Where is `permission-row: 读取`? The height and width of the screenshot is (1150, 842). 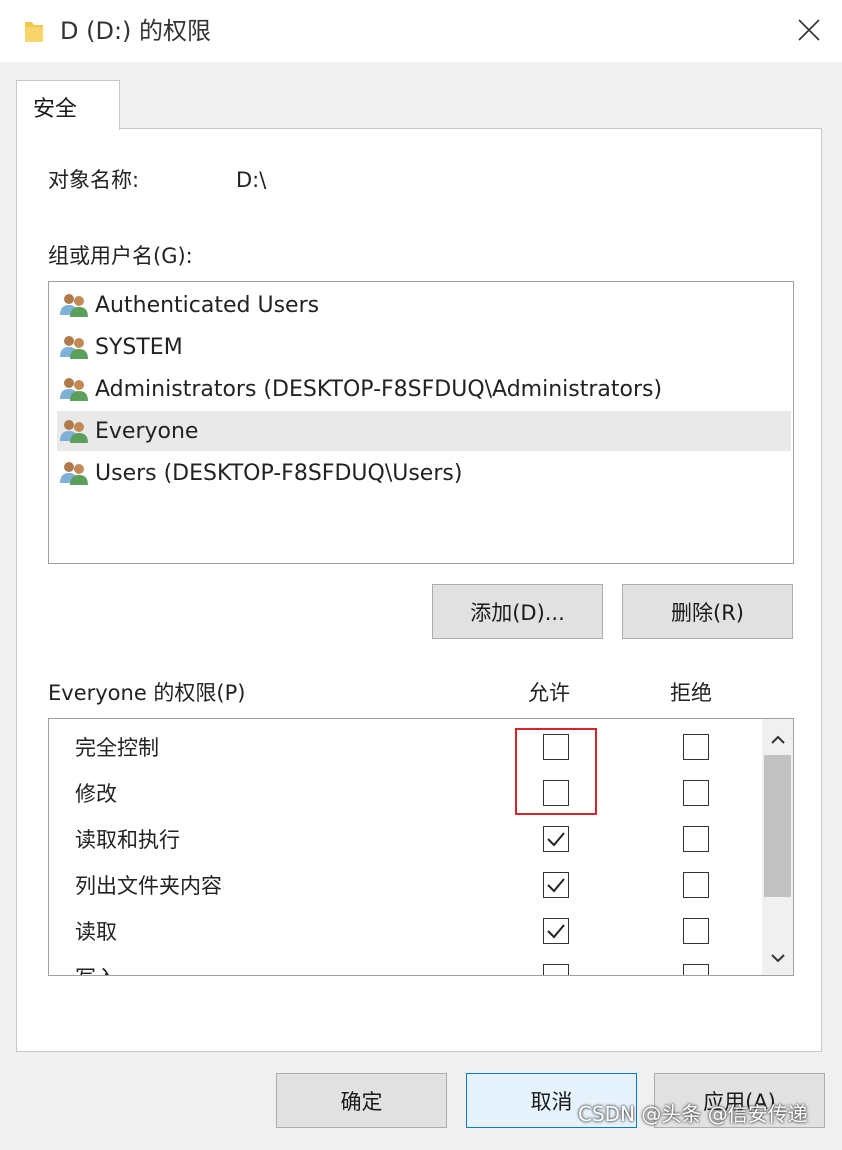 permission-row: 读取 is located at coordinates (405, 932).